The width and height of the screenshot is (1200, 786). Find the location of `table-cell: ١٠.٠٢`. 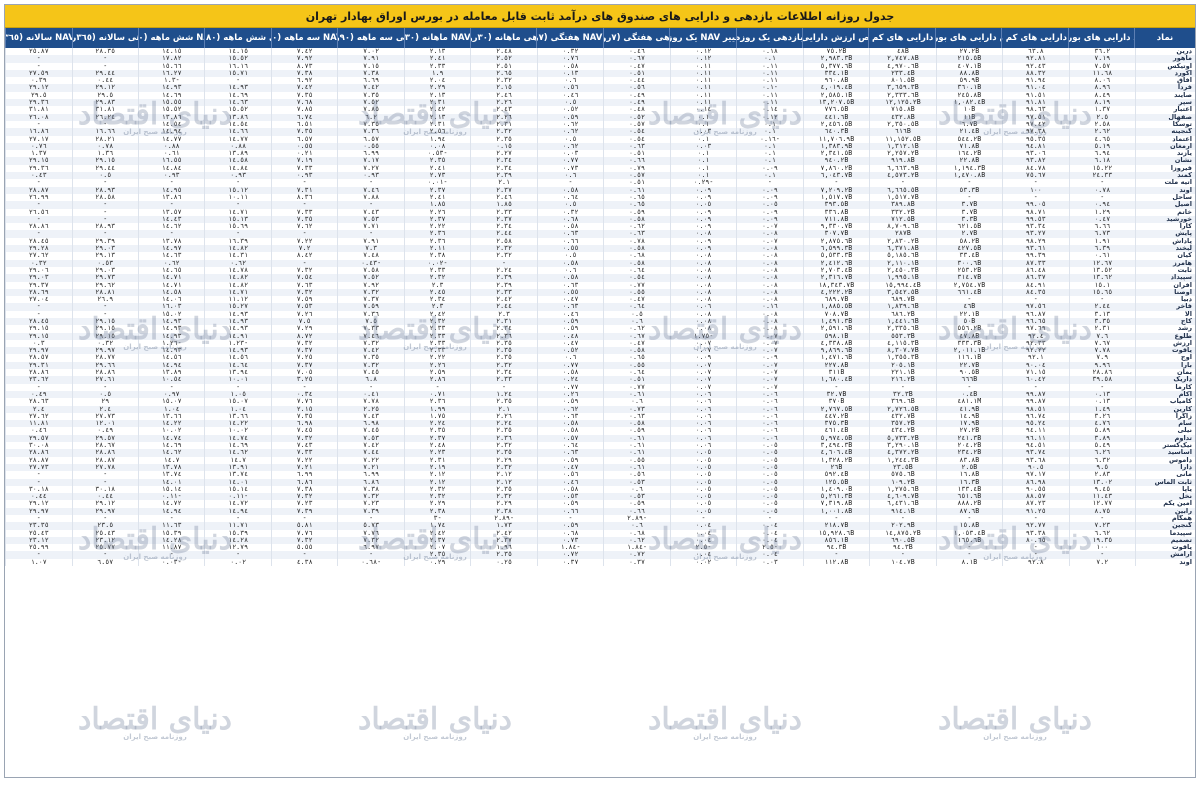

table-cell: ١٠.٠٢ is located at coordinates (237, 431).